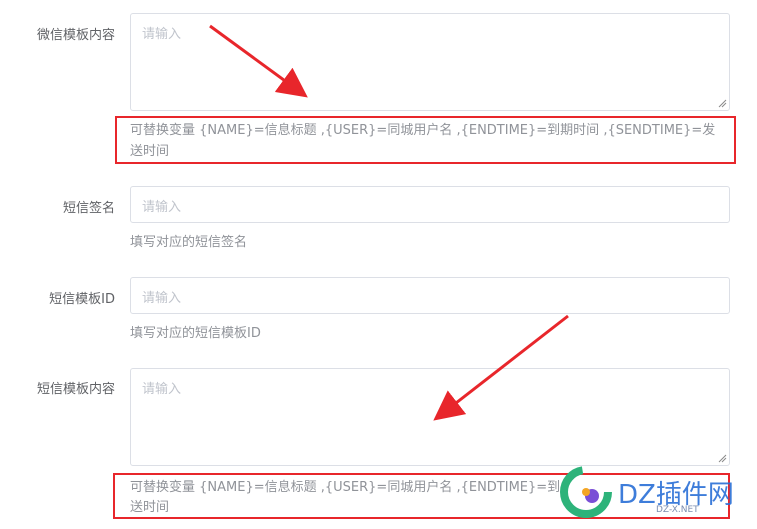  I want to click on watermark-sub: DZ-X.NET, so click(677, 510).